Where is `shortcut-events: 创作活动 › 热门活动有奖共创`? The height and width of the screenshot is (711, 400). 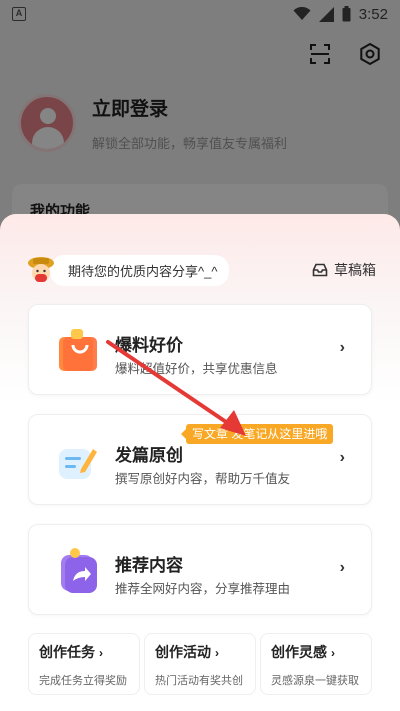
shortcut-events: 创作活动 › 热门活动有奖共创 is located at coordinates (200, 664).